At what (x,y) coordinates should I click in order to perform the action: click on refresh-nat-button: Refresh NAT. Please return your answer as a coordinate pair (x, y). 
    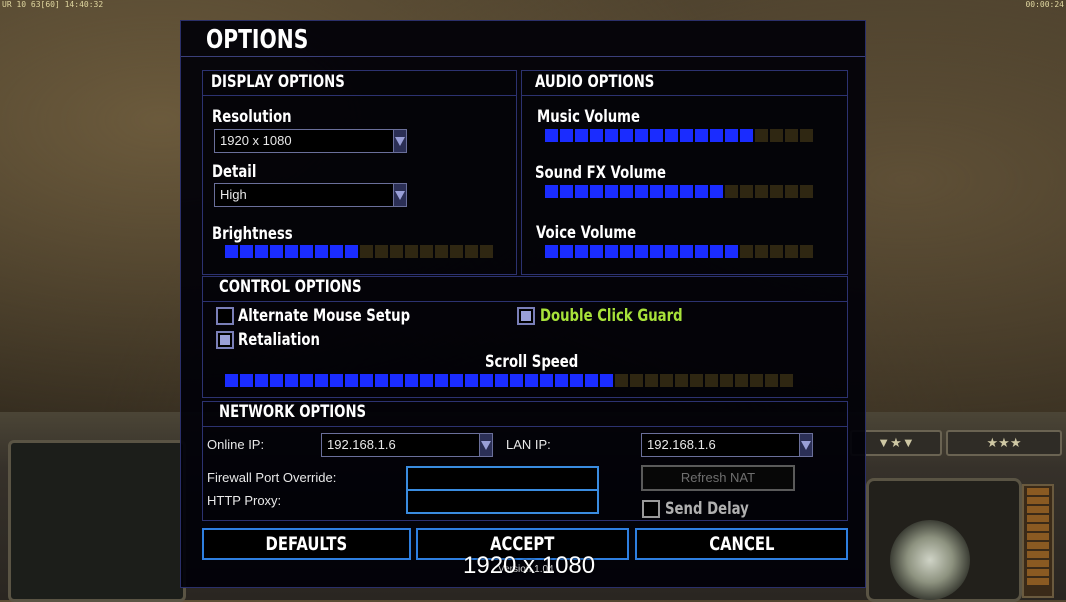
    Looking at the image, I should click on (718, 478).